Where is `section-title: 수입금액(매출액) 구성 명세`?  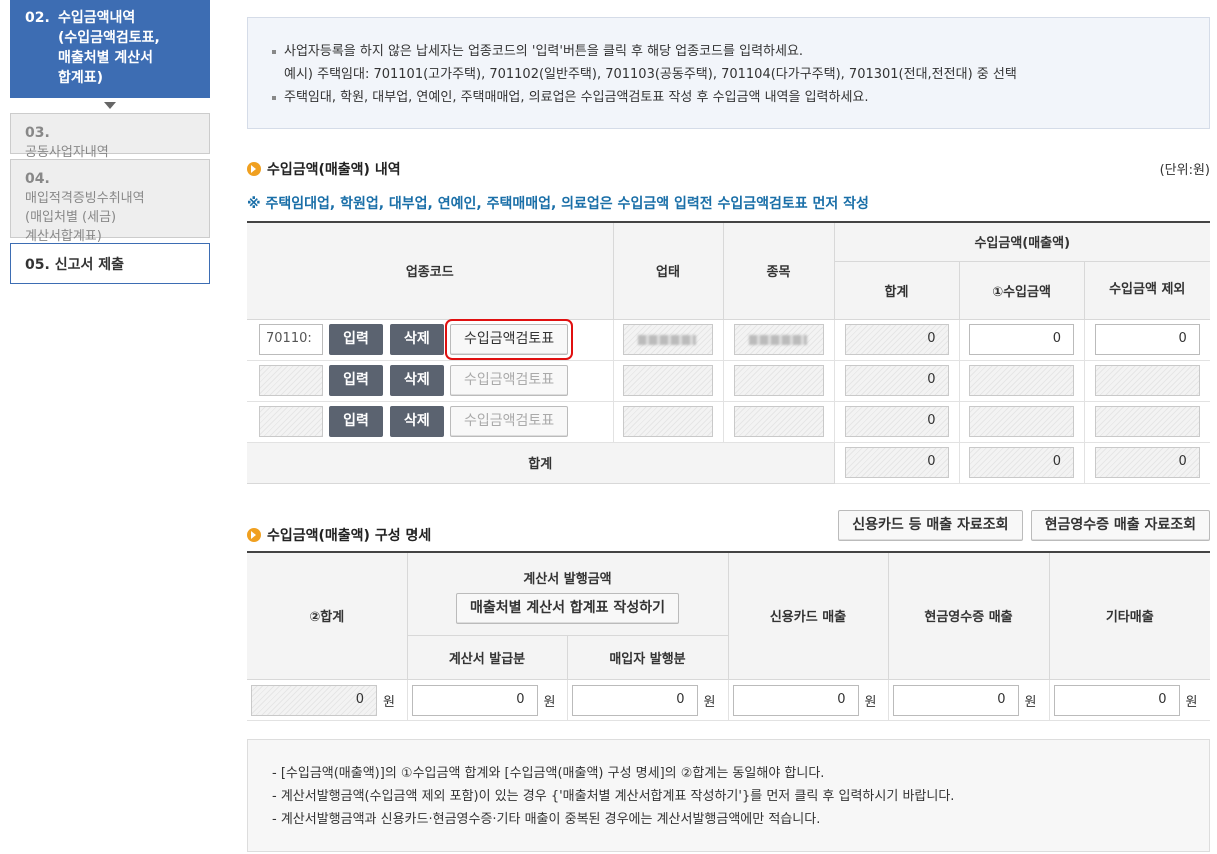
section-title: 수입금액(매출액) 구성 명세 is located at coordinates (339, 535).